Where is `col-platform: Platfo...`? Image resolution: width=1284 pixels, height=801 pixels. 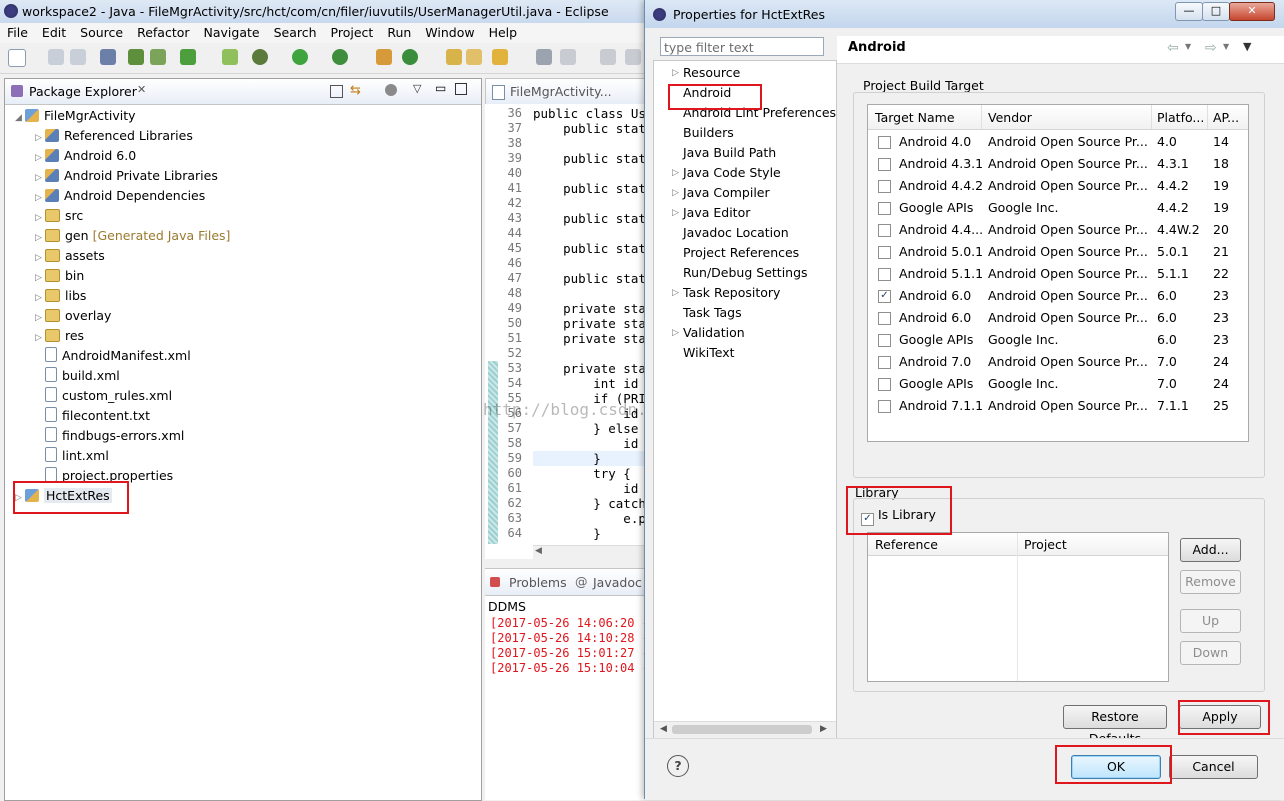
col-platform: Platfo... is located at coordinates (1180, 117).